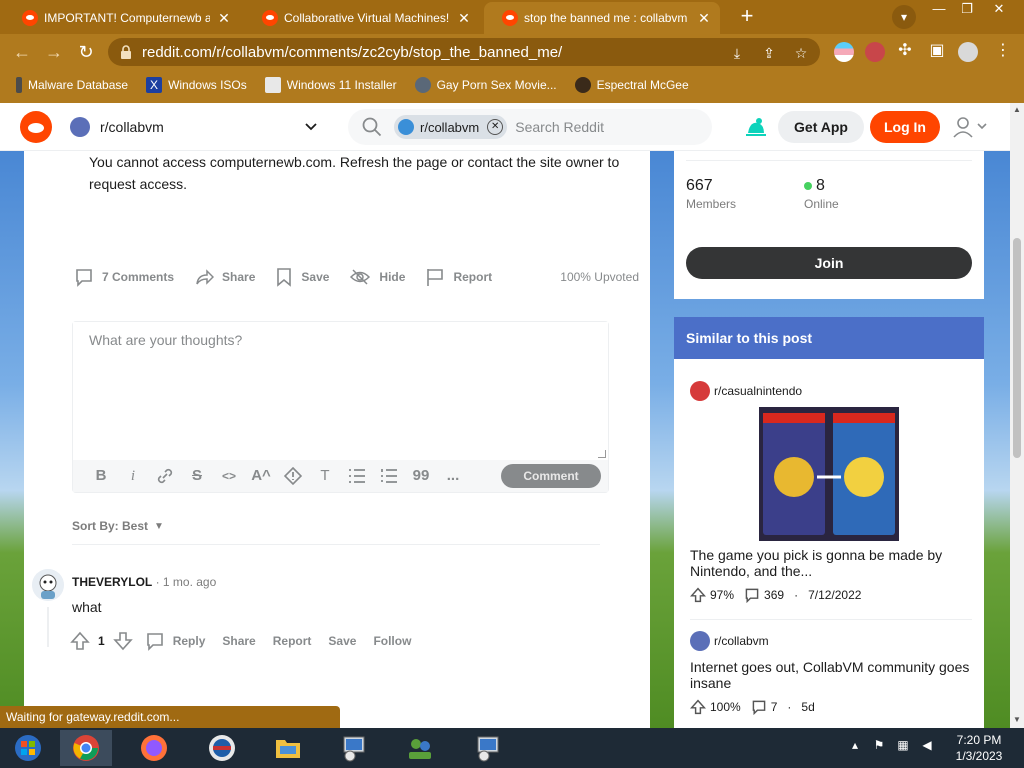 The height and width of the screenshot is (768, 1024). I want to click on reply-label: Reply, so click(189, 641).